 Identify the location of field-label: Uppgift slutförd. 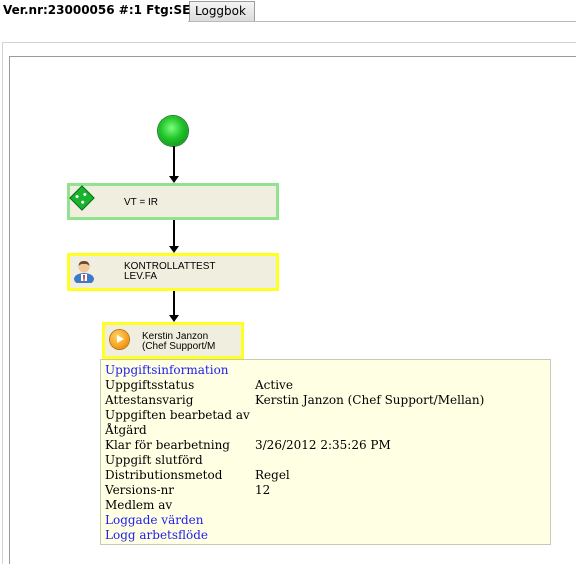
(154, 460).